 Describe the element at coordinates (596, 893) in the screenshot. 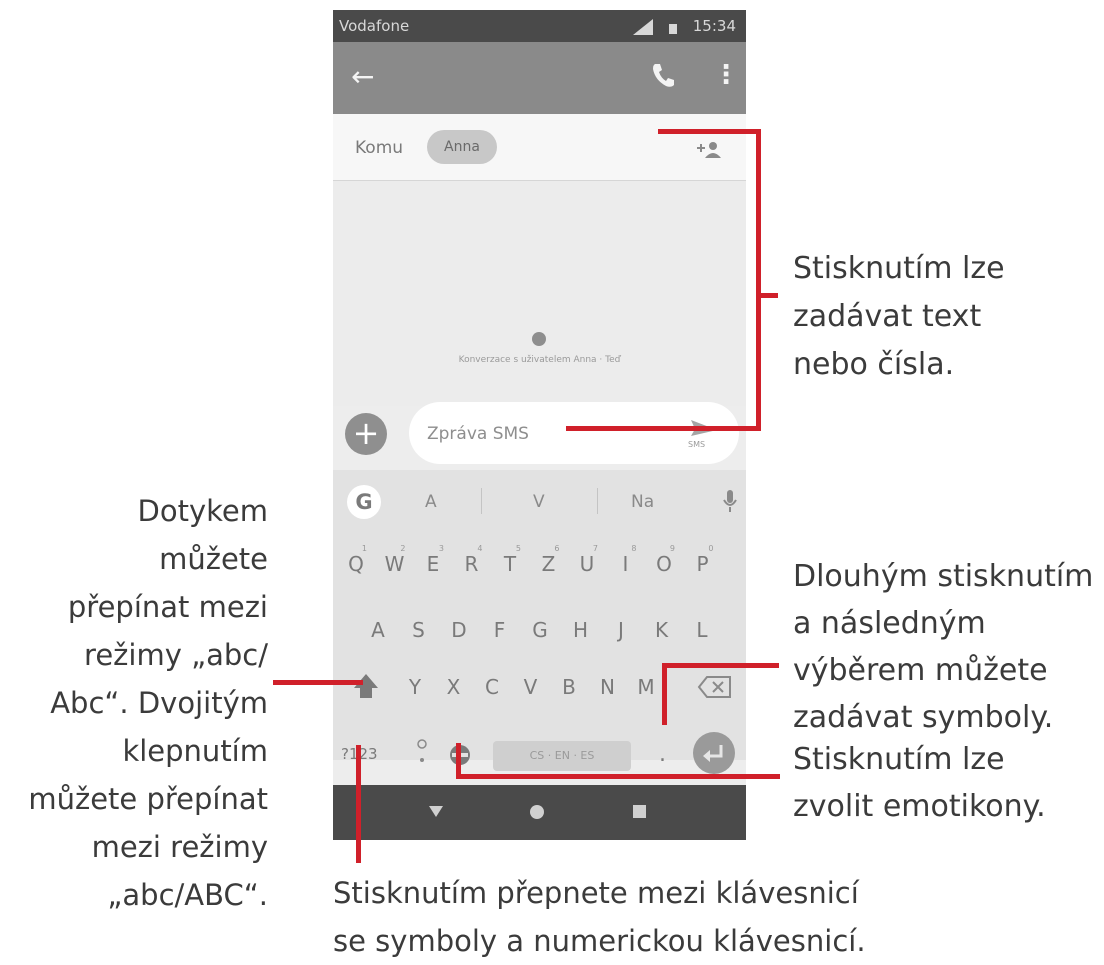

I see `callout-line-text: Stisknutím přepnete mezi klávesnicí` at that location.